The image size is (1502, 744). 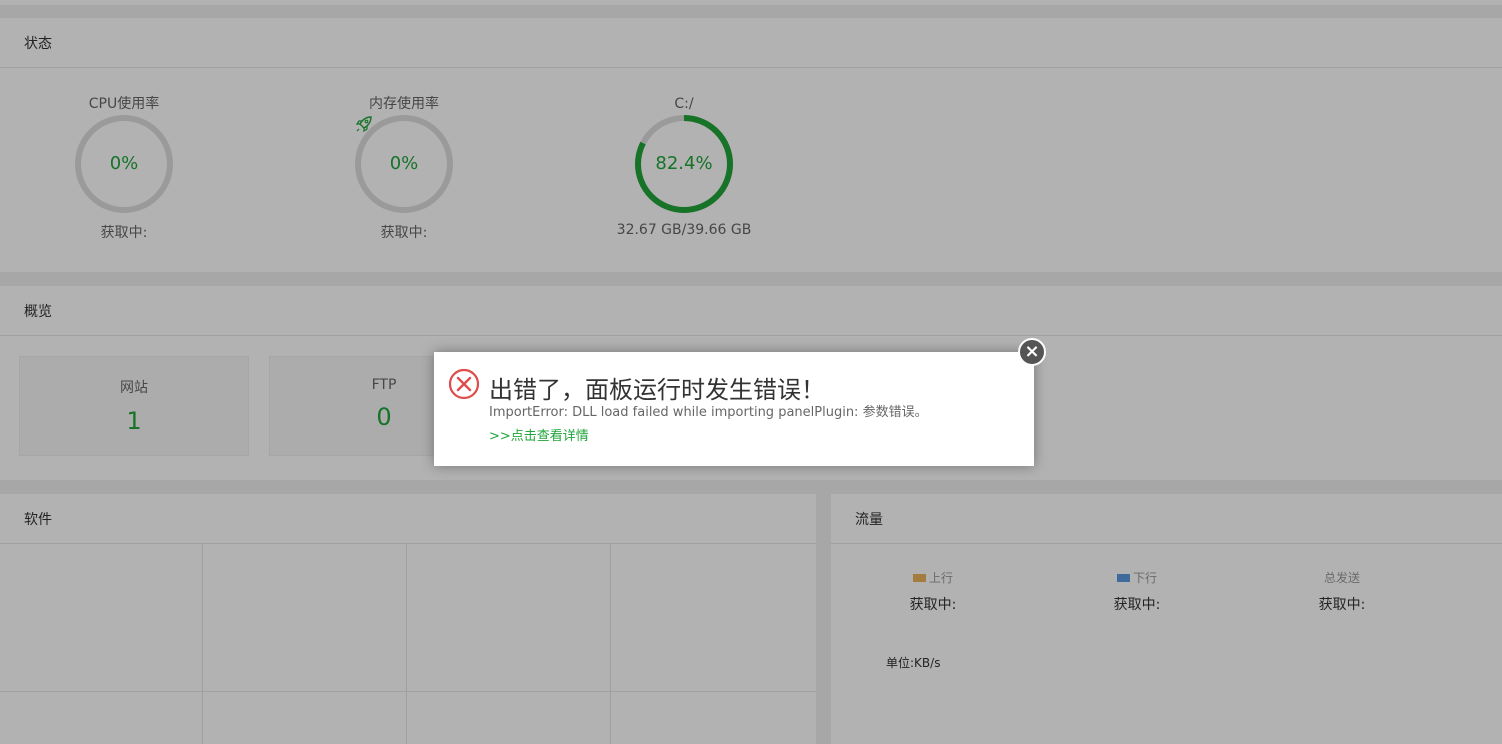 I want to click on error-circle-icon, so click(x=464, y=384).